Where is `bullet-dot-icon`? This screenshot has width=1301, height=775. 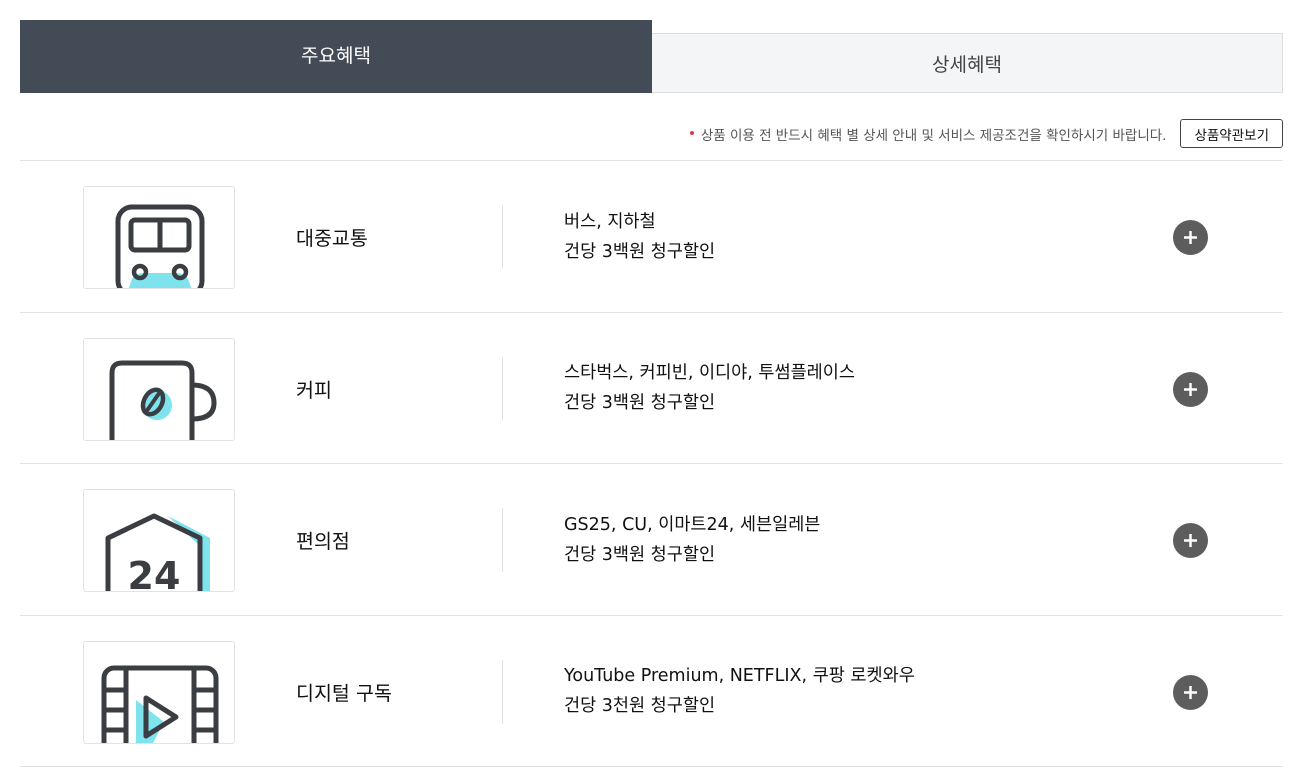
bullet-dot-icon is located at coordinates (691, 132).